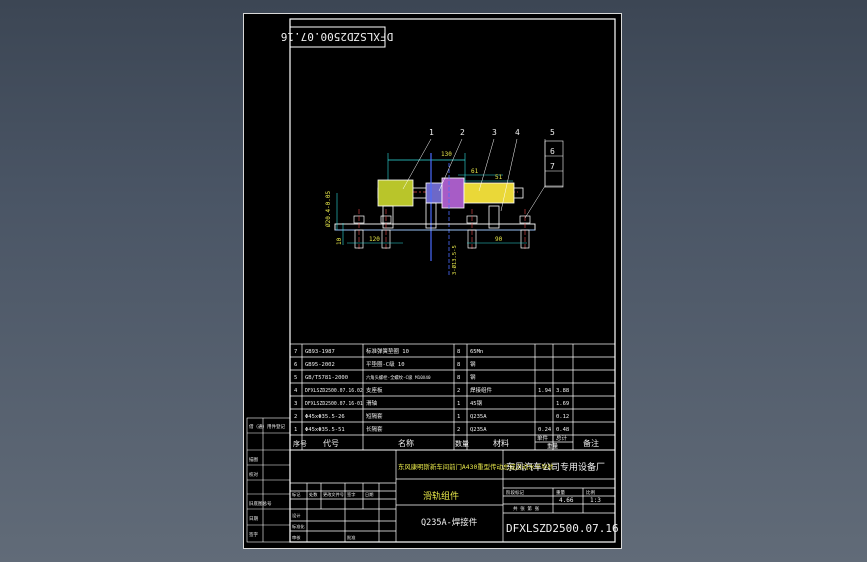 The image size is (867, 562). What do you see at coordinates (481, 390) in the screenshot?
I see `row4-material: 焊接组件` at bounding box center [481, 390].